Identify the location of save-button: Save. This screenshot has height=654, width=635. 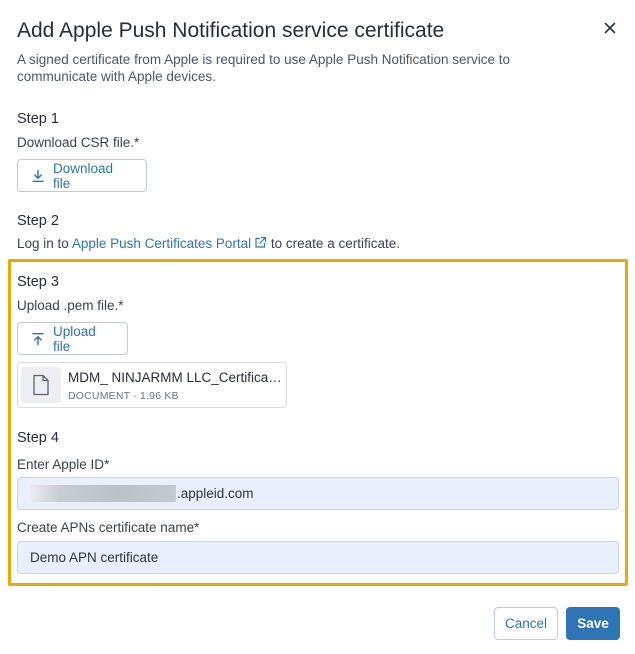
(593, 623).